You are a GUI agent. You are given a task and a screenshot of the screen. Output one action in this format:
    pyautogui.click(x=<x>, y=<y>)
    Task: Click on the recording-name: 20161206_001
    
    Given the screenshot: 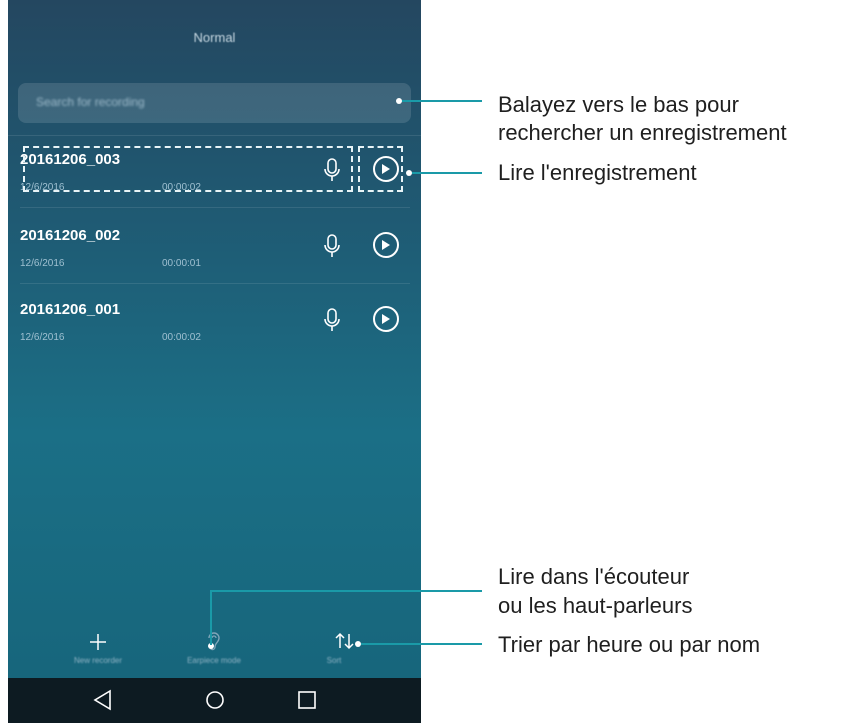 What is the action you would take?
    pyautogui.click(x=70, y=309)
    